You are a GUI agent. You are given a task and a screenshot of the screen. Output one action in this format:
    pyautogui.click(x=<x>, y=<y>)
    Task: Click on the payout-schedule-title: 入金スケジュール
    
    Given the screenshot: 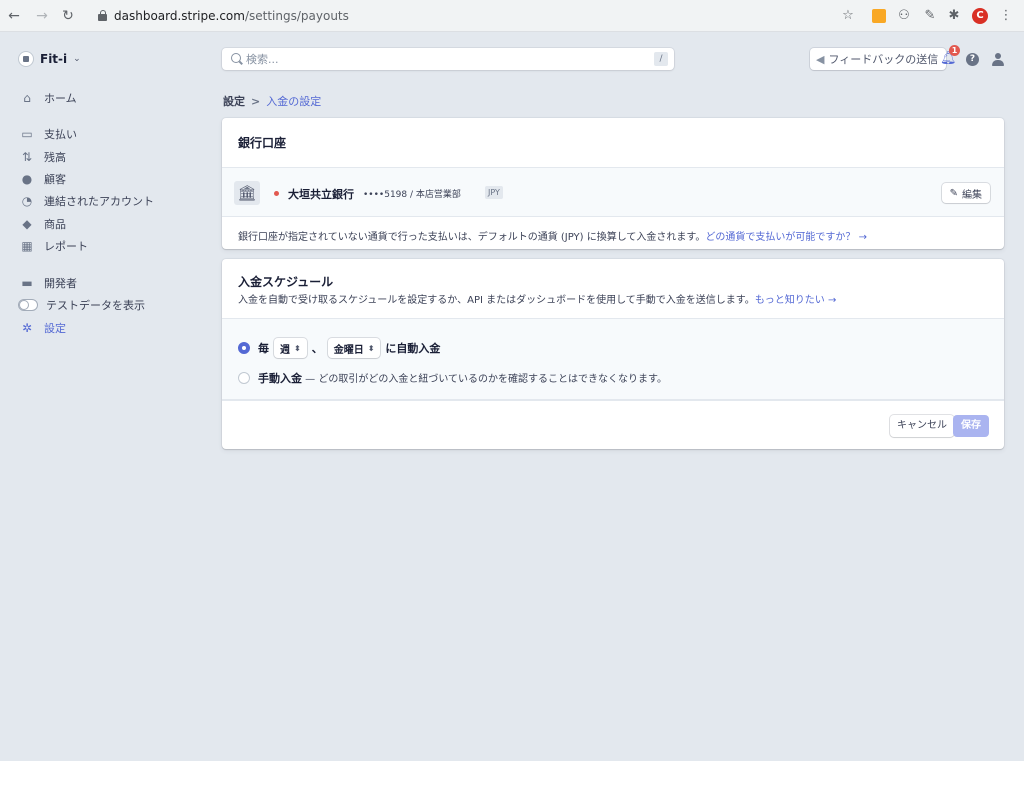 What is the action you would take?
    pyautogui.click(x=286, y=282)
    